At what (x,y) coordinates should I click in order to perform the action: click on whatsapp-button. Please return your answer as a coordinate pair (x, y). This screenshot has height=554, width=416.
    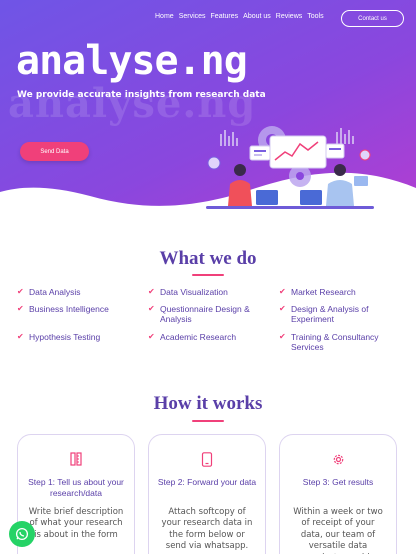
    Looking at the image, I should click on (22, 534).